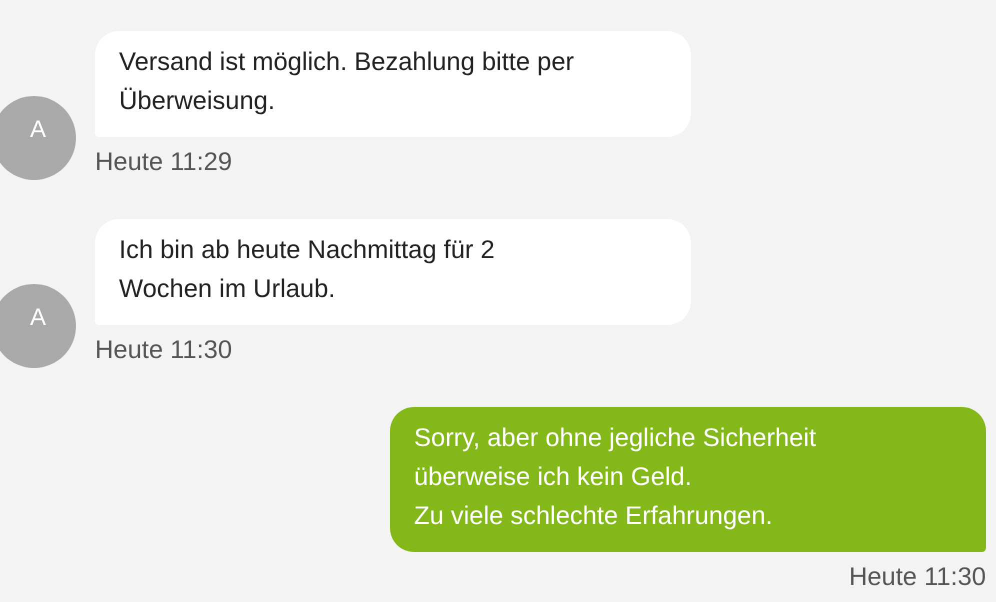 The height and width of the screenshot is (602, 996). What do you see at coordinates (393, 84) in the screenshot?
I see `received-message-bubble: Versand ist möglich. Bezahlung bitte per Überweisung.` at bounding box center [393, 84].